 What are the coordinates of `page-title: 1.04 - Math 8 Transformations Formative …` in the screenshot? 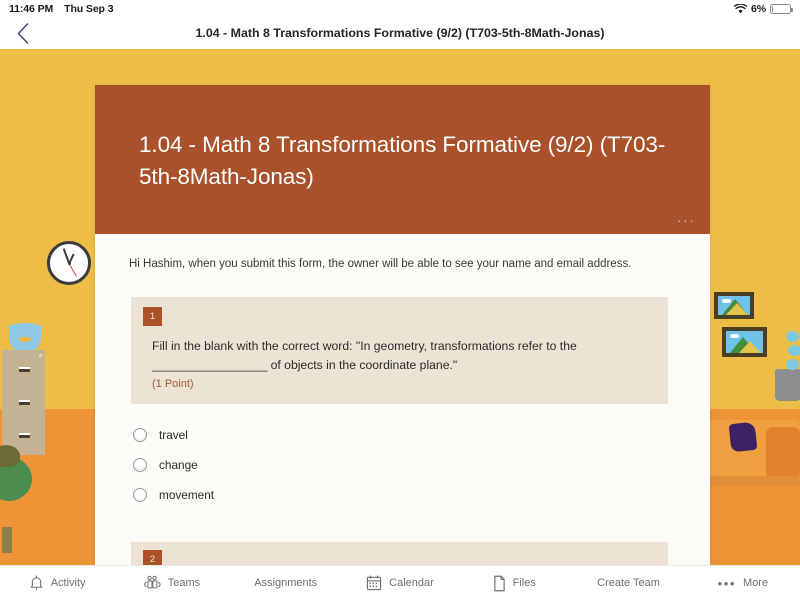 It's located at (400, 33).